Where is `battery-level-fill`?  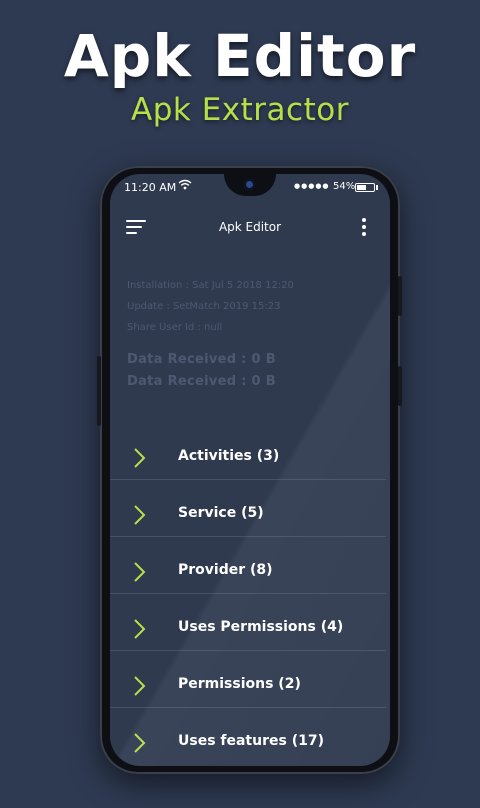 battery-level-fill is located at coordinates (361, 187).